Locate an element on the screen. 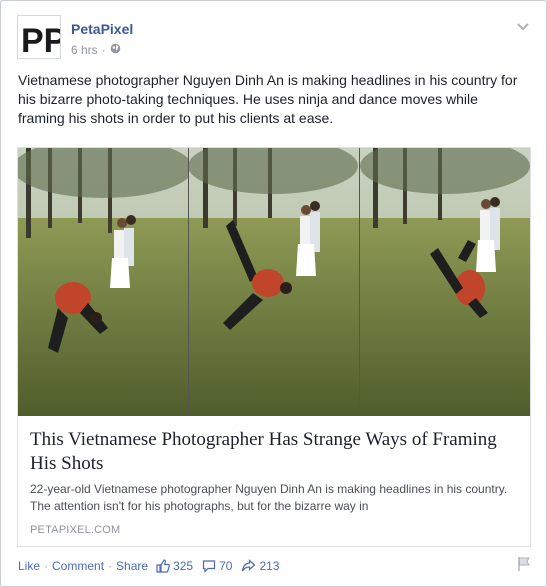 This screenshot has height=587, width=547. petapixel-logo: PP is located at coordinates (40, 40).